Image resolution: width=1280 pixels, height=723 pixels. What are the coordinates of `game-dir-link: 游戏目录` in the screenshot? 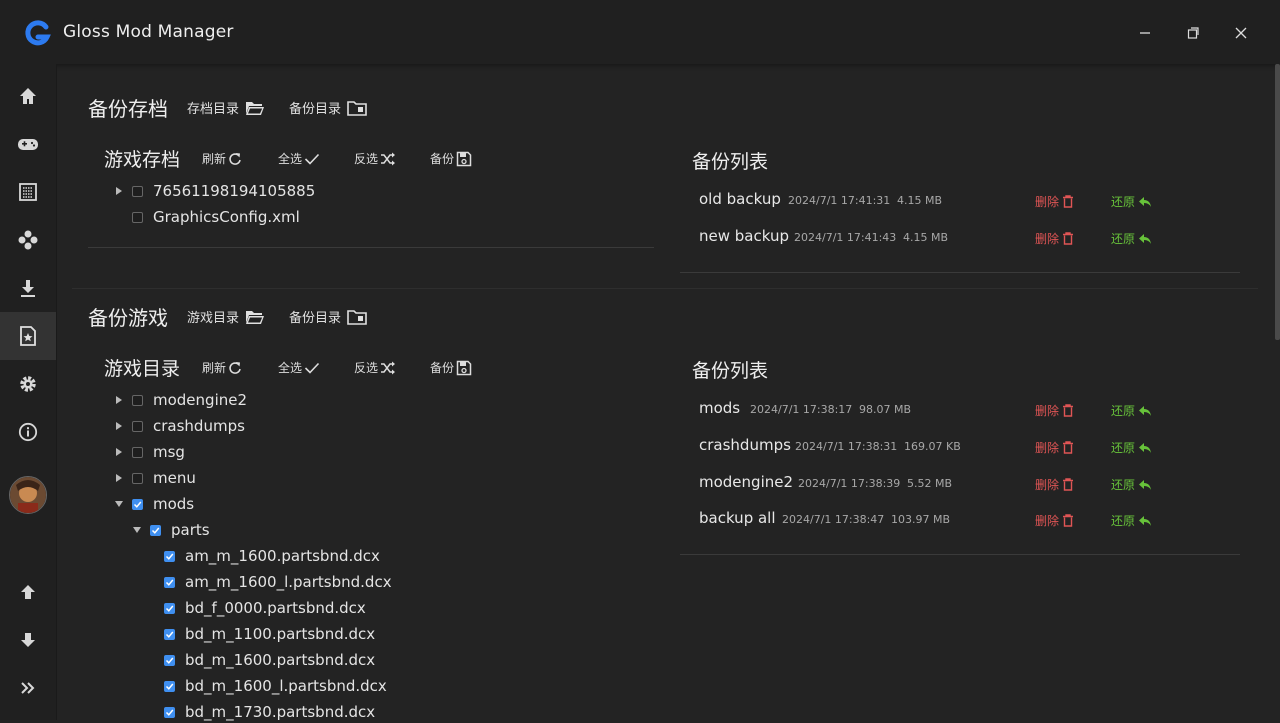 It's located at (226, 316).